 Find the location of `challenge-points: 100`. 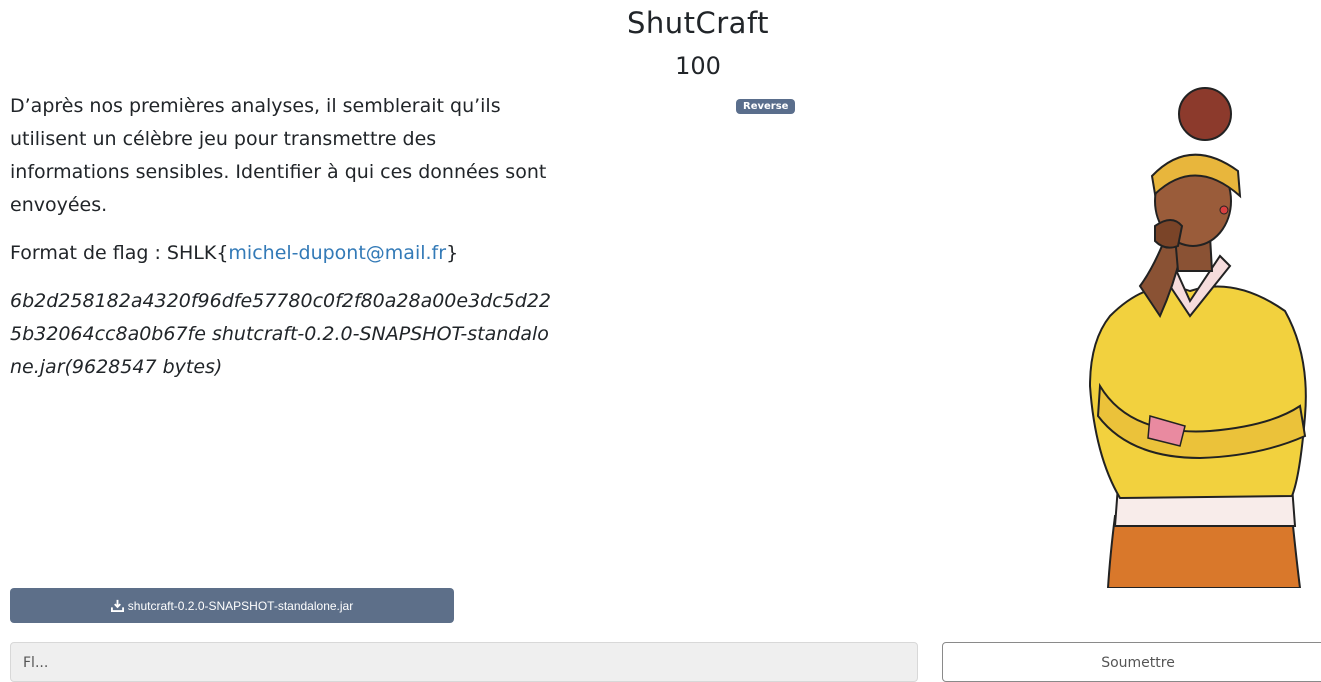

challenge-points: 100 is located at coordinates (698, 66).